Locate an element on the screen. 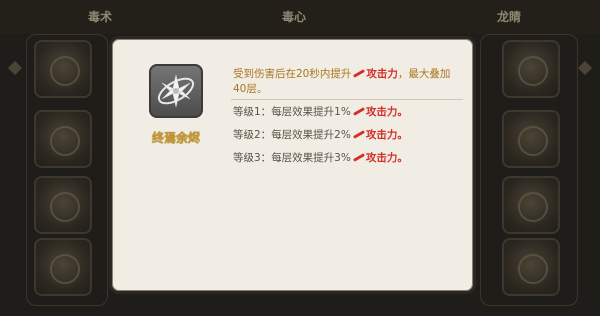 The height and width of the screenshot is (316, 600). description-text: 受到伤害后在20秒内提升 is located at coordinates (292, 74).